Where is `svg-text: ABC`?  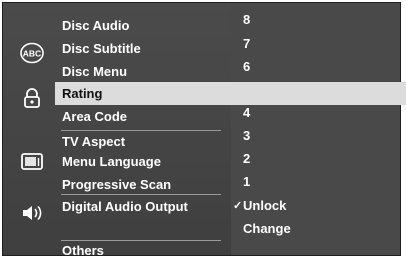 svg-text: ABC is located at coordinates (32, 54).